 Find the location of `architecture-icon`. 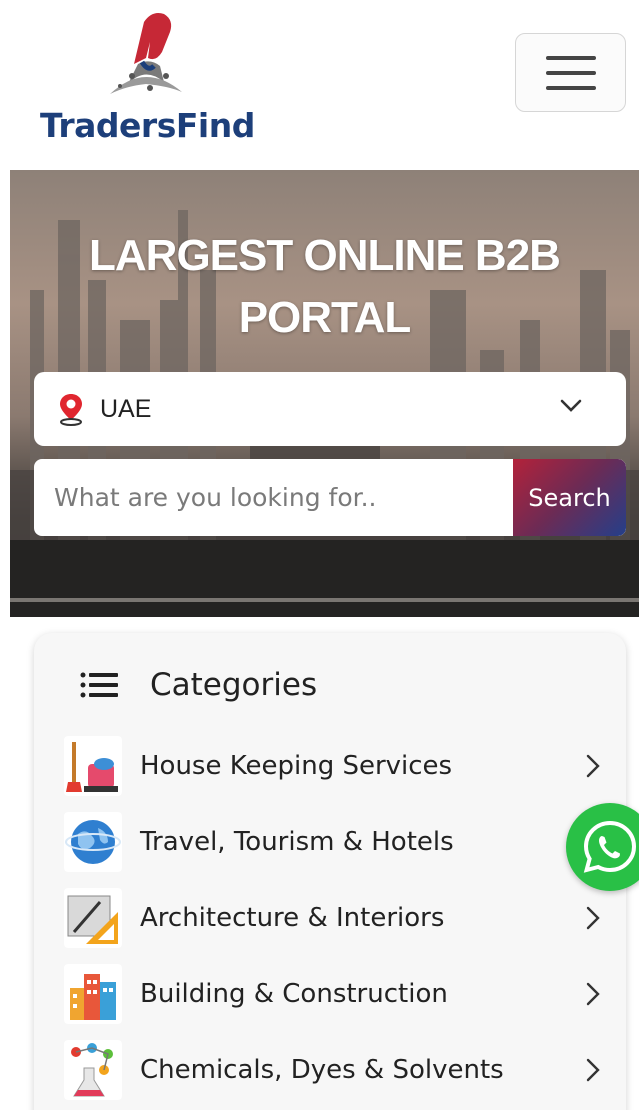

architecture-icon is located at coordinates (93, 918).